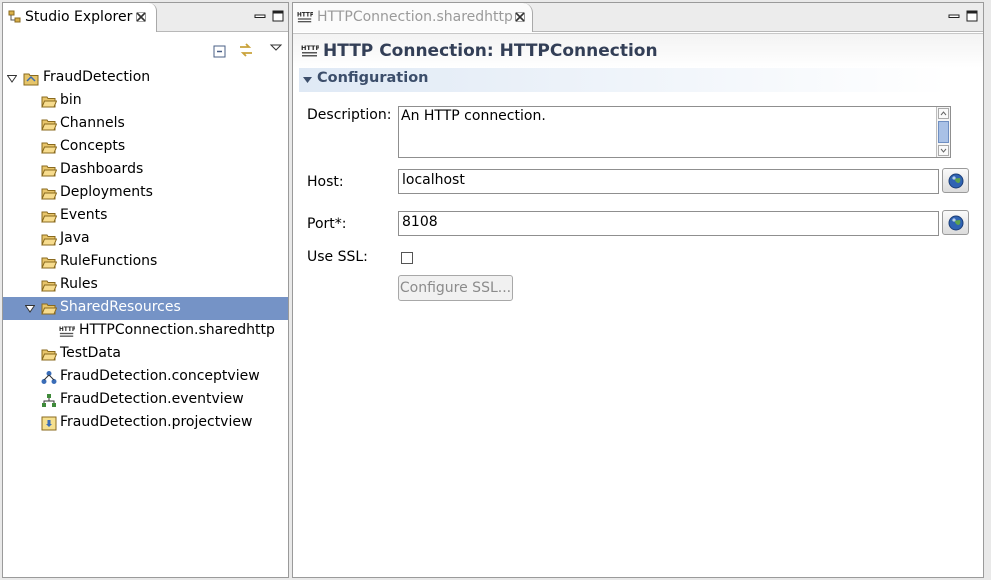  I want to click on form-header: HTTP HTTP Connection: HTTPConnection, so click(638, 51).